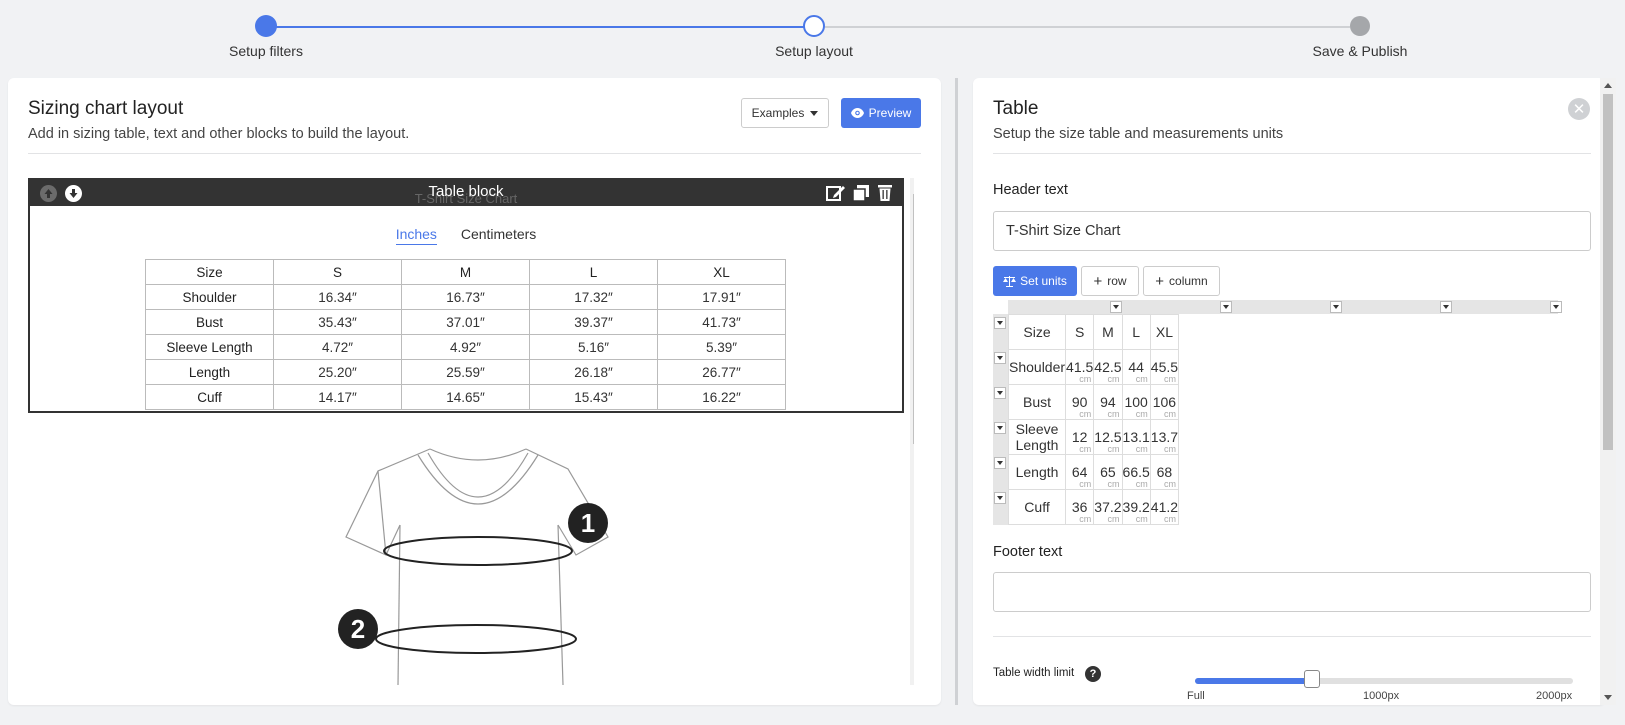 The image size is (1625, 725). I want to click on table-cell: 4.72″, so click(337, 347).